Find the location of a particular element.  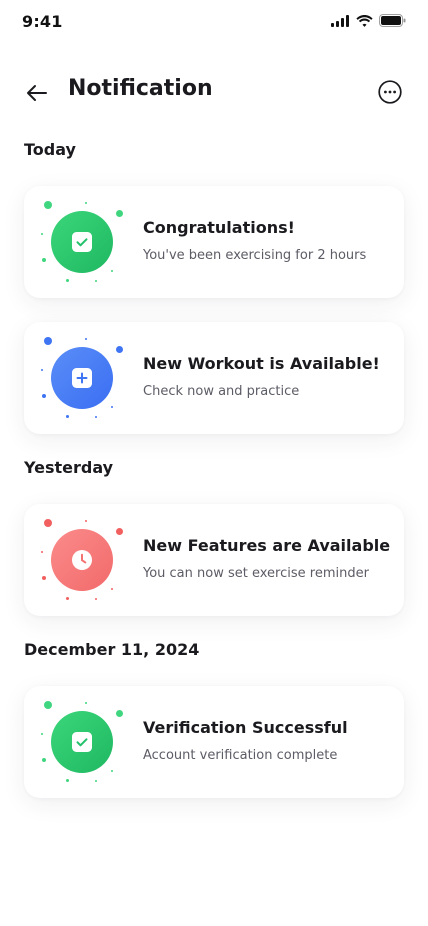

header: Notification is located at coordinates (214, 92).